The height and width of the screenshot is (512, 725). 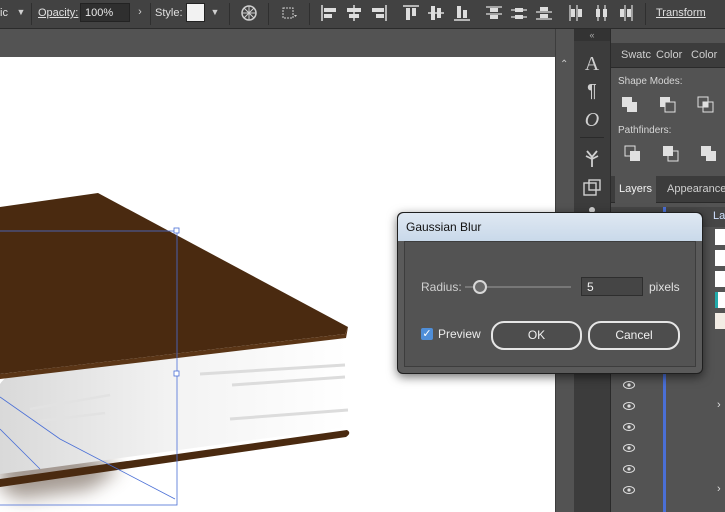 I want to click on dialog-title: Gaussian Blur, so click(x=444, y=227).